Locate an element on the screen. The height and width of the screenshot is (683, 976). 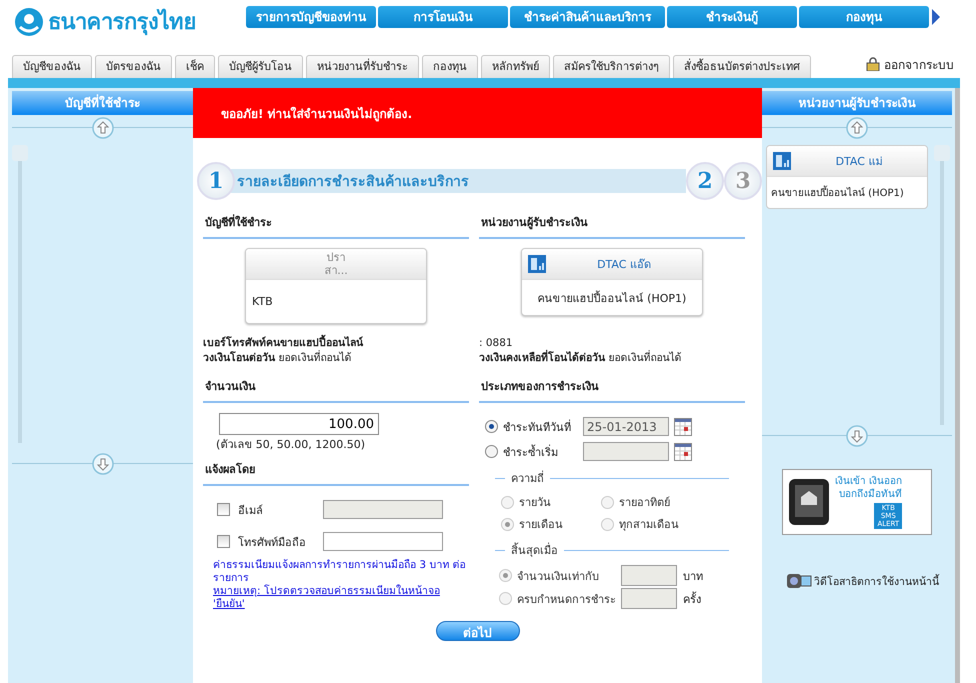
unit-label: ครั้ง is located at coordinates (692, 599).